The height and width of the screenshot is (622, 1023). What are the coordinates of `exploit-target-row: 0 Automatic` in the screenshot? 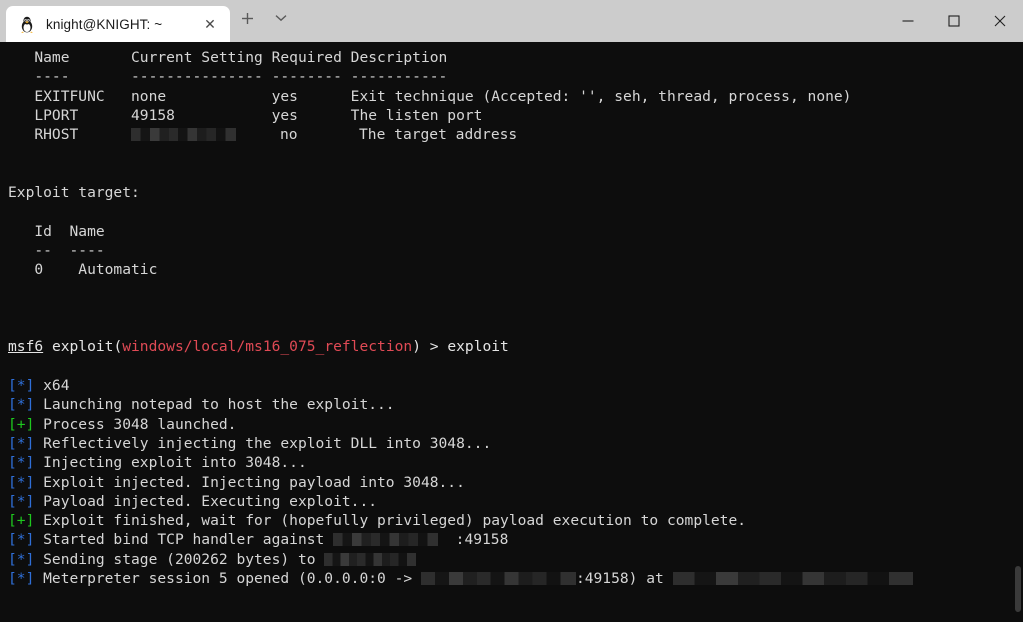 It's located at (83, 270).